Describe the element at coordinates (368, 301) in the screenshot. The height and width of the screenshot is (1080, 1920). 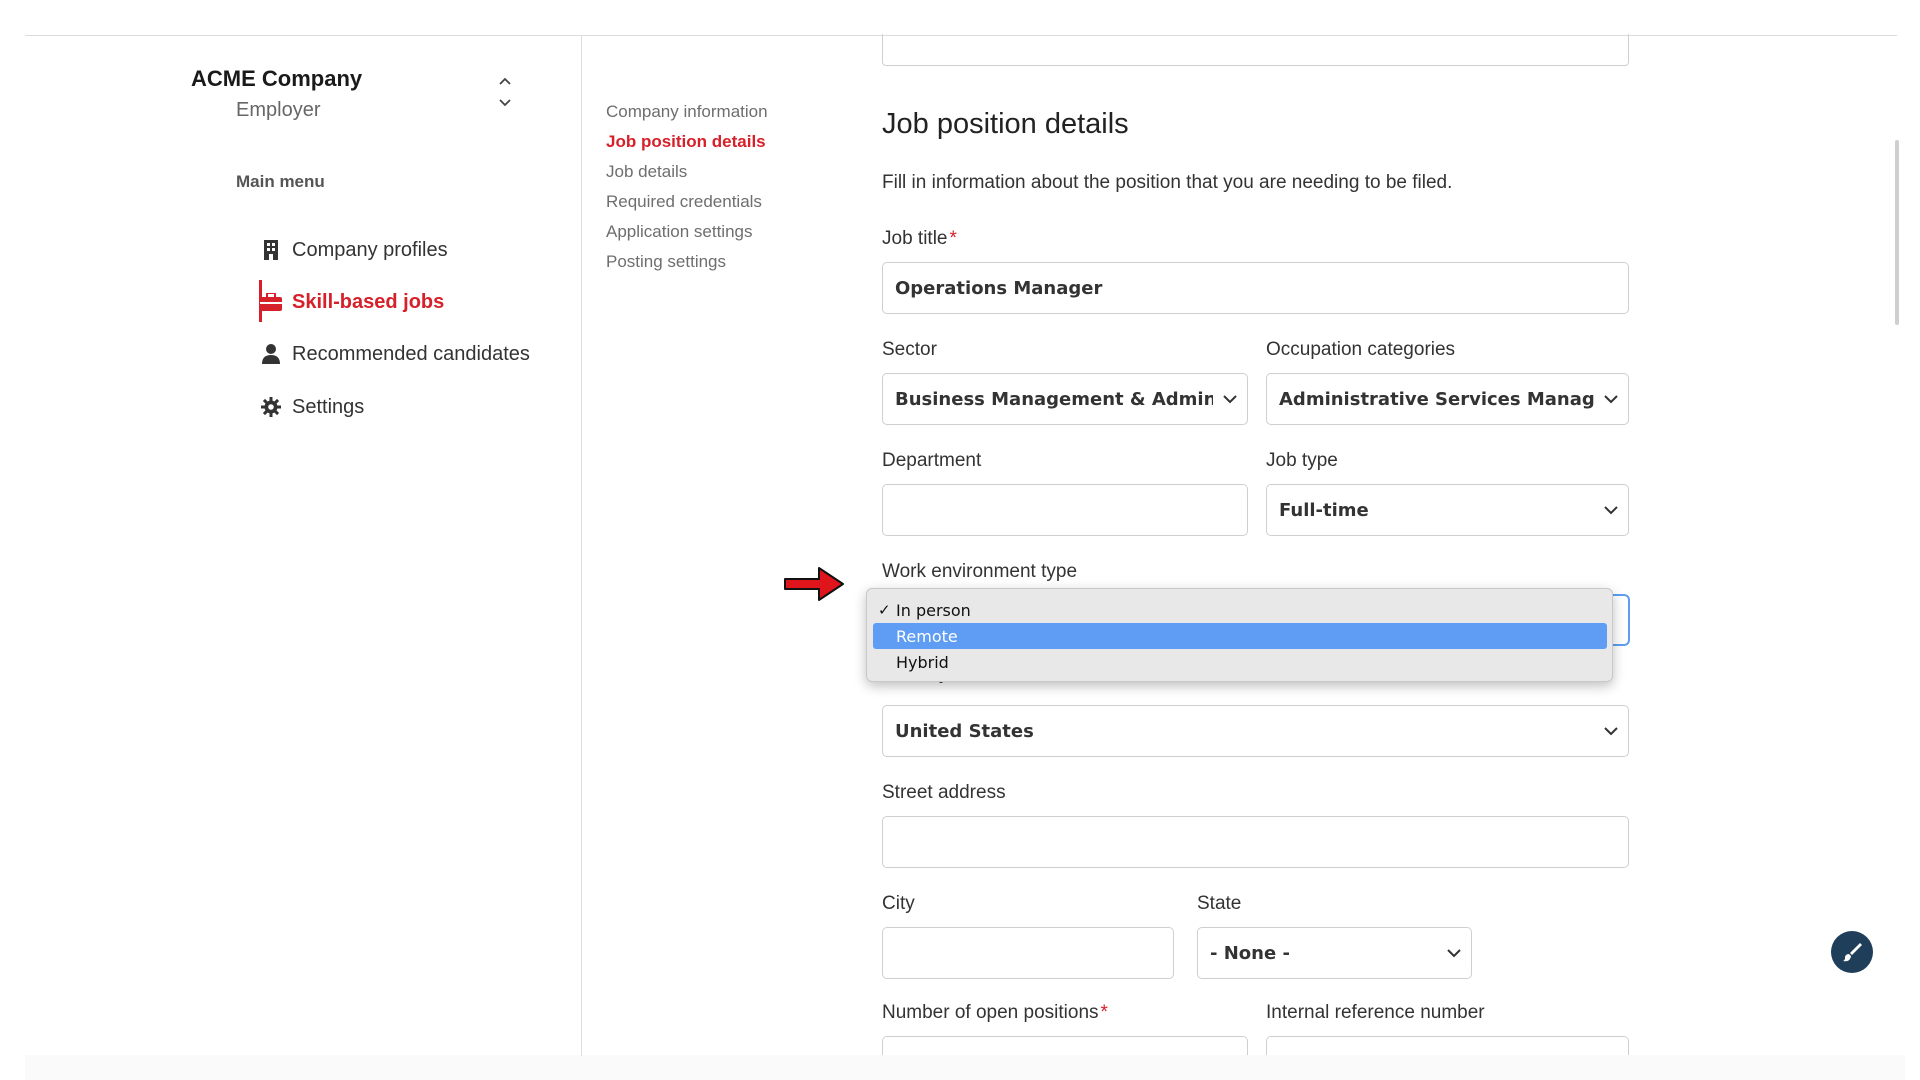
I see `sidebar-item-label: Skill-based jobs` at that location.